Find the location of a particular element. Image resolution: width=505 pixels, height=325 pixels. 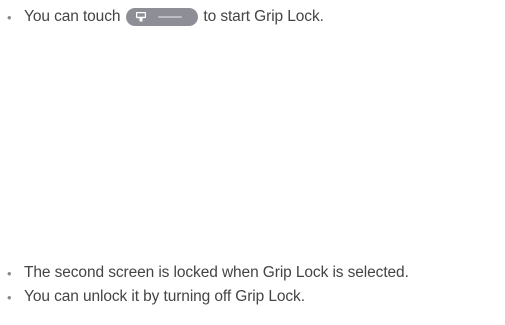

bullet-item-start-grip-lock: • You can touch to start Grip Lock. is located at coordinates (165, 17).